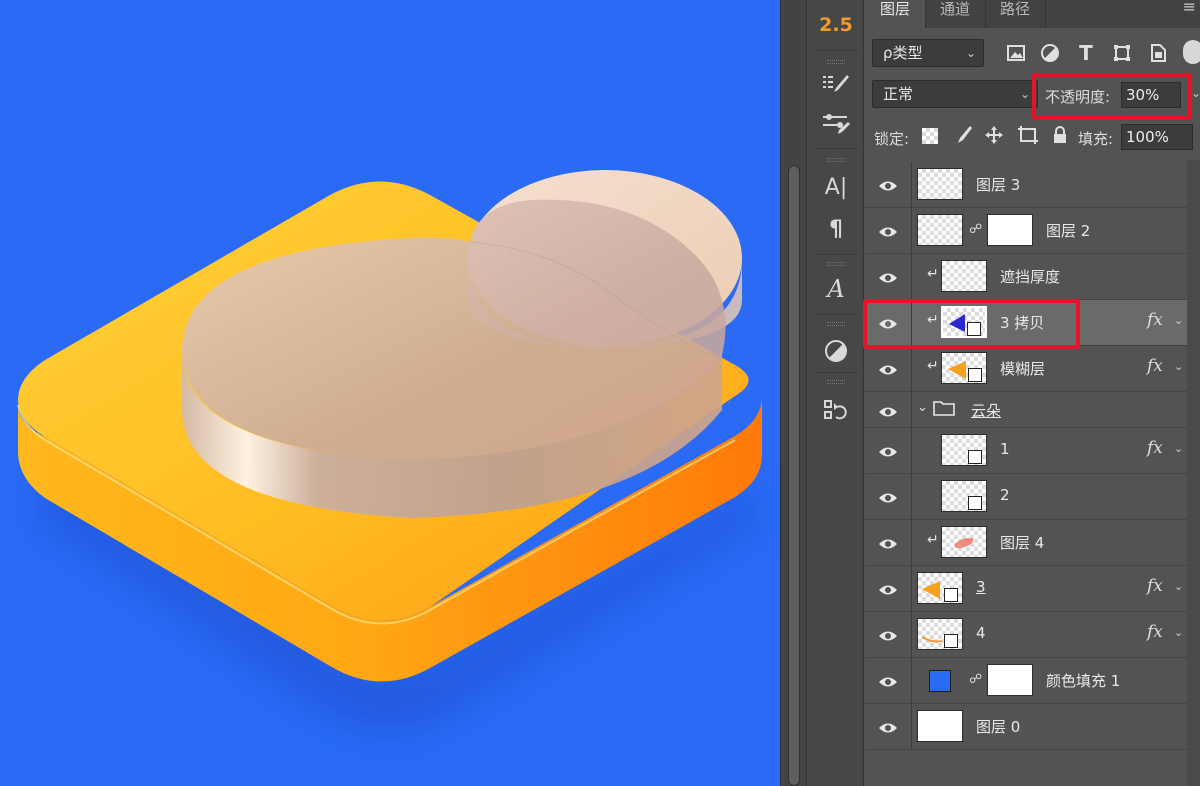 The height and width of the screenshot is (786, 1200). Describe the element at coordinates (794, 475) in the screenshot. I see `canvas-scroll-thumb` at that location.